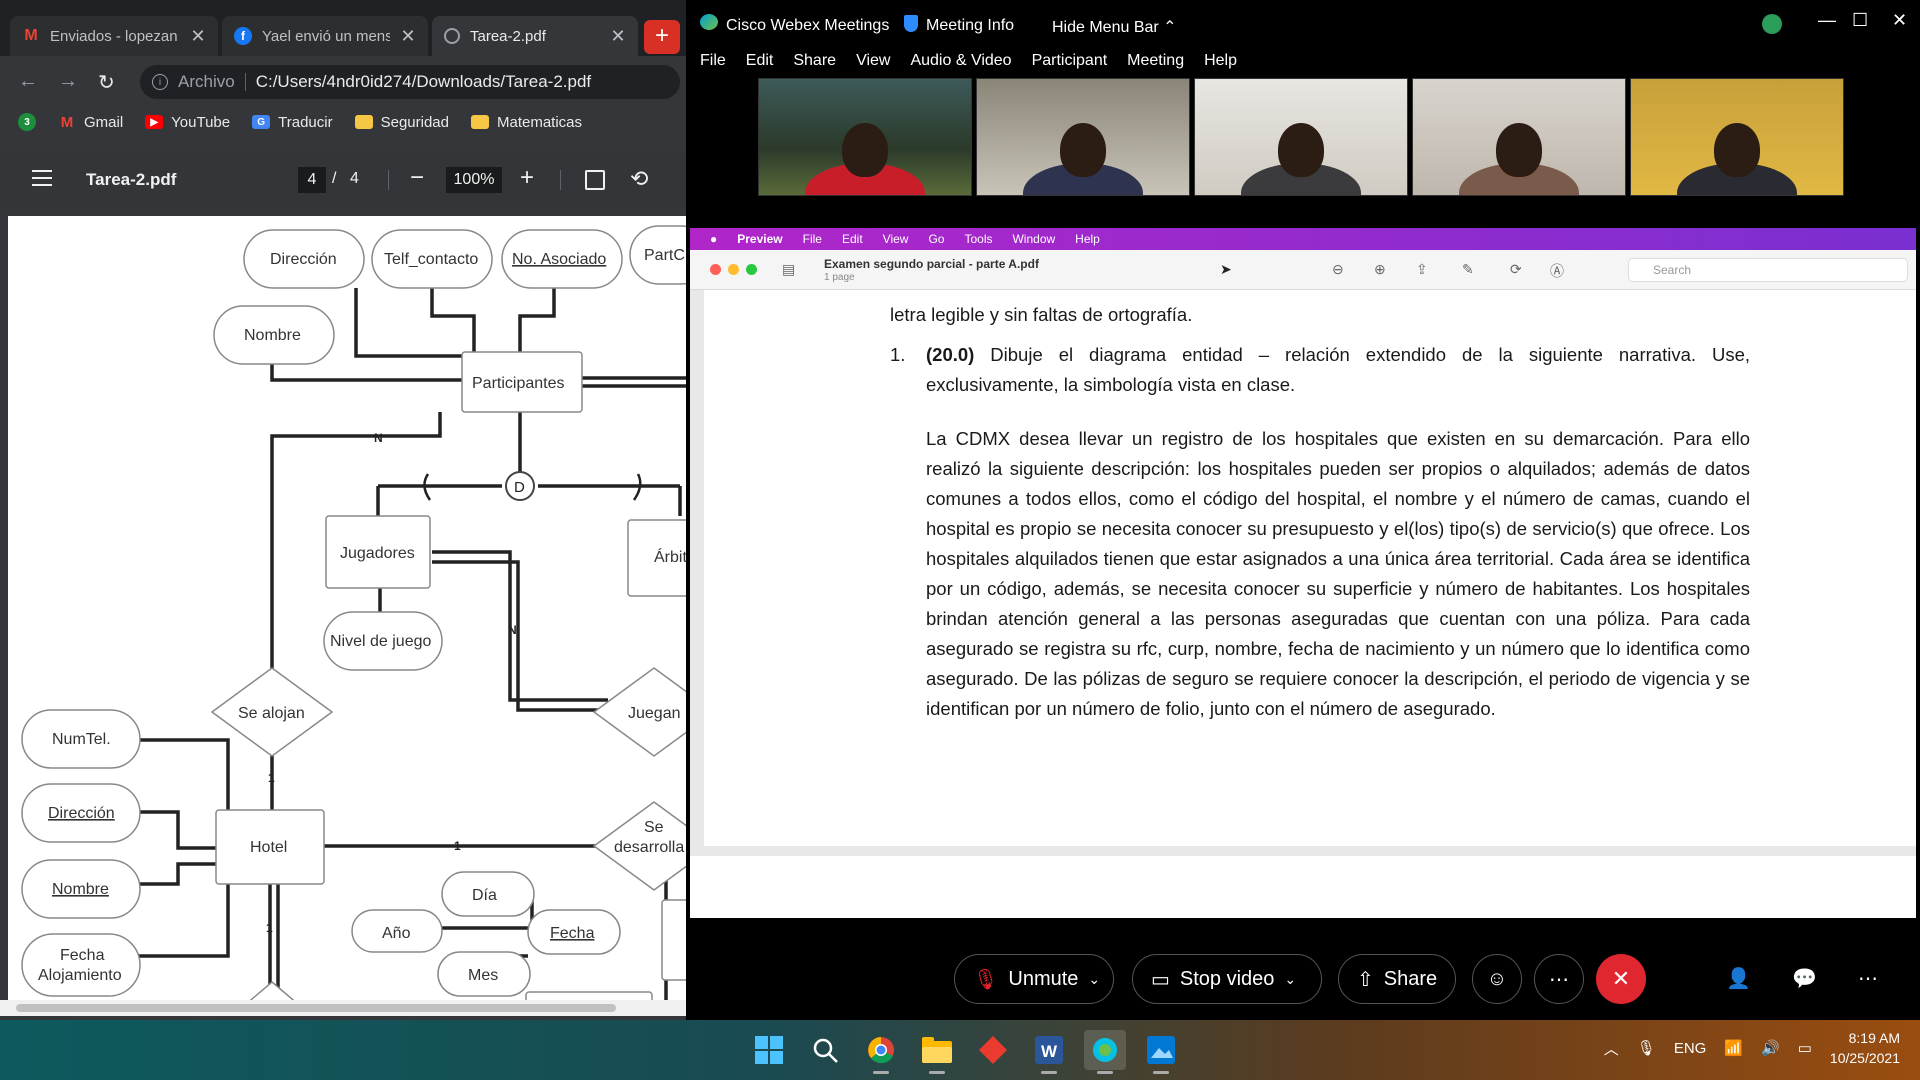 The height and width of the screenshot is (1080, 1920). Describe the element at coordinates (881, 1052) in the screenshot. I see `chrome-taskbar-icon` at that location.